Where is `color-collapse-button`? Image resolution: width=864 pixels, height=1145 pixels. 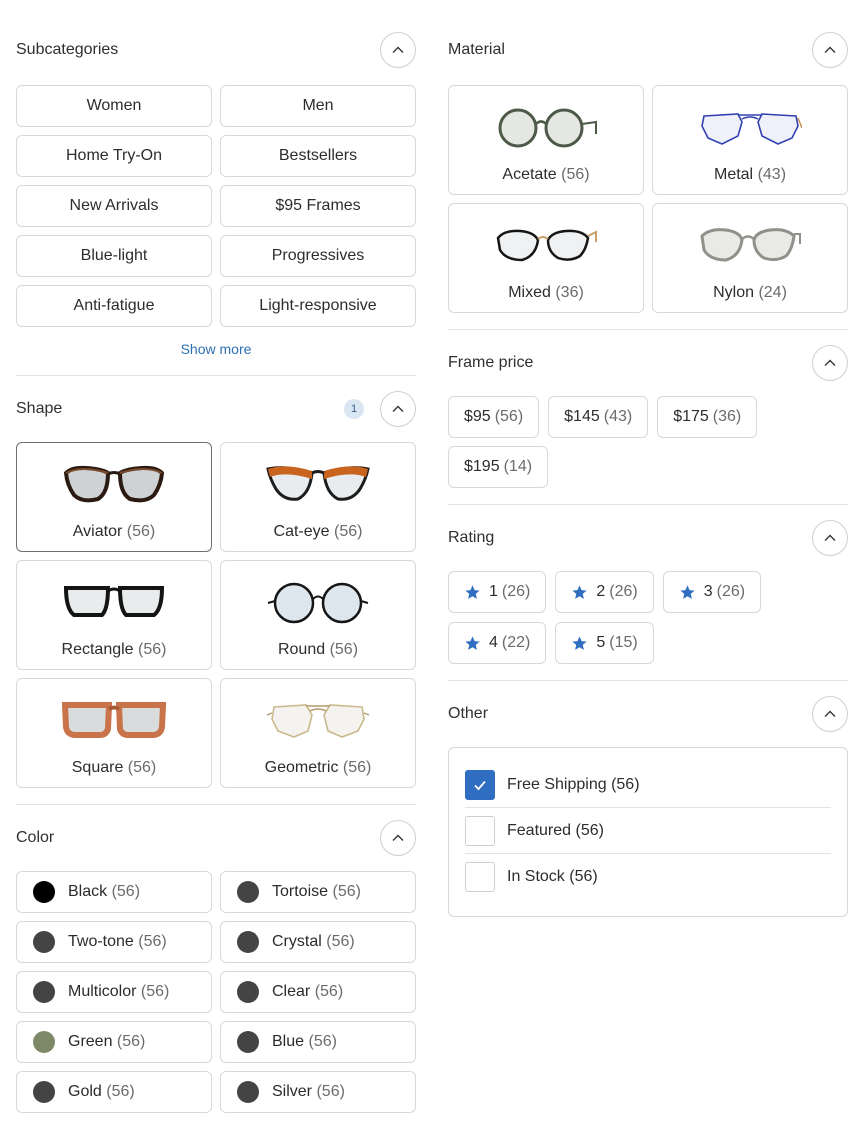
color-collapse-button is located at coordinates (398, 838).